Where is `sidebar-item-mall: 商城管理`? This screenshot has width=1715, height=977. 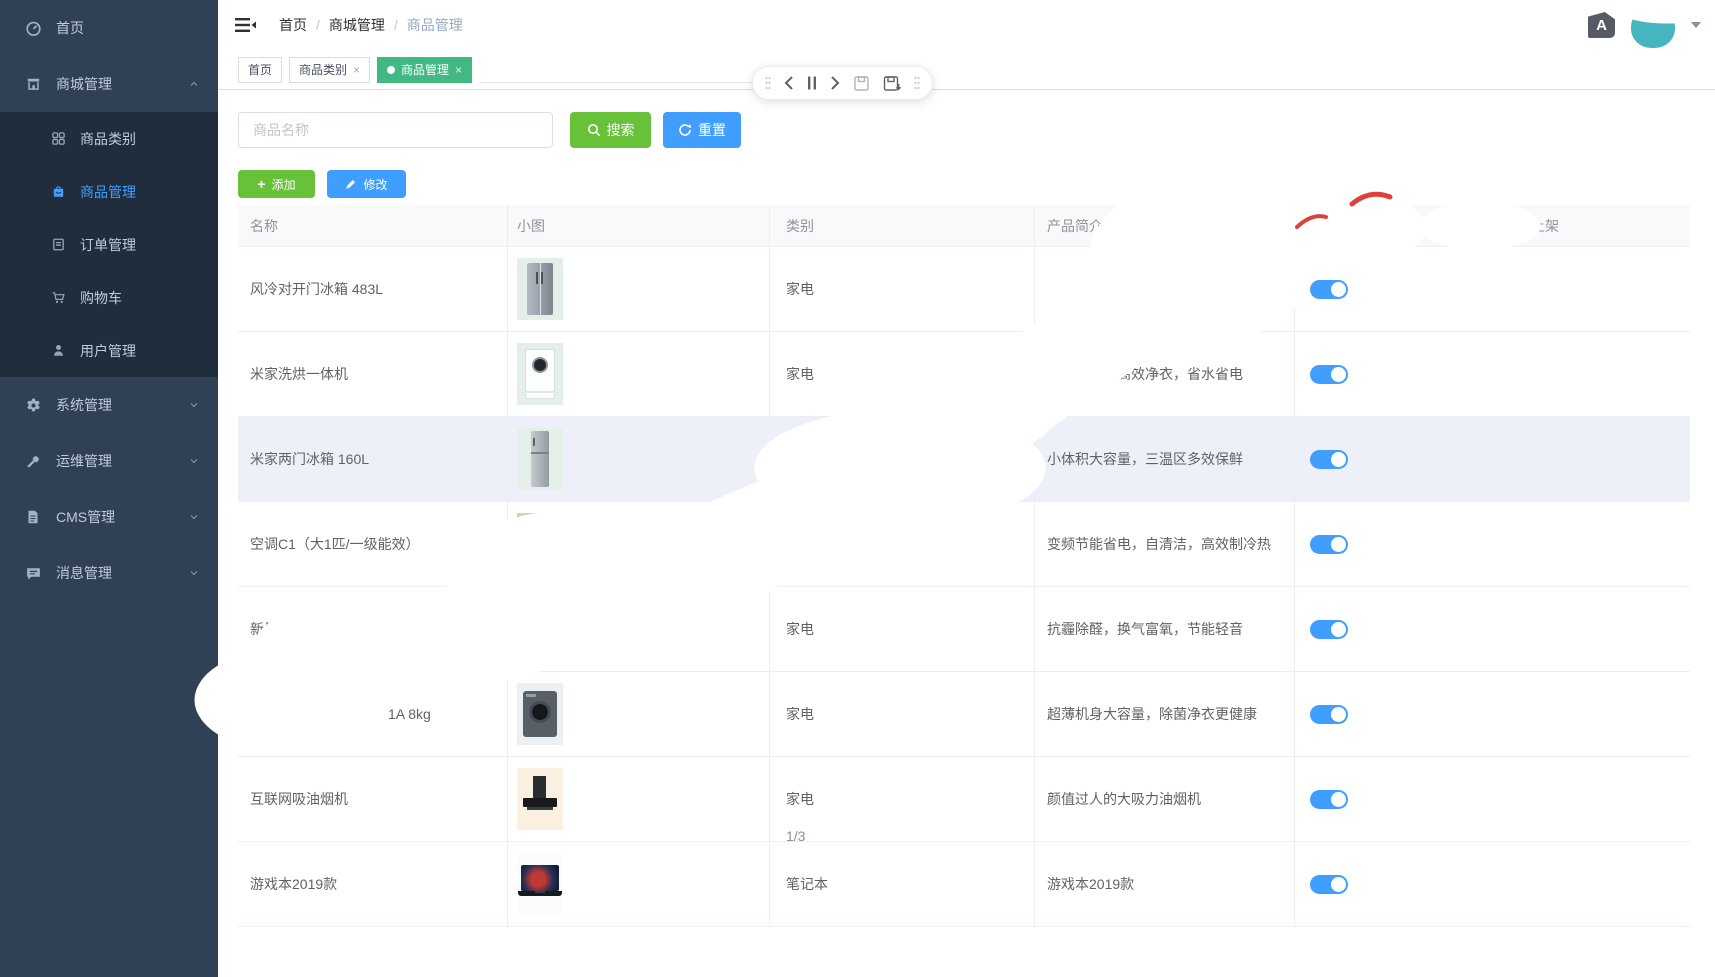 sidebar-item-mall: 商城管理 is located at coordinates (109, 84).